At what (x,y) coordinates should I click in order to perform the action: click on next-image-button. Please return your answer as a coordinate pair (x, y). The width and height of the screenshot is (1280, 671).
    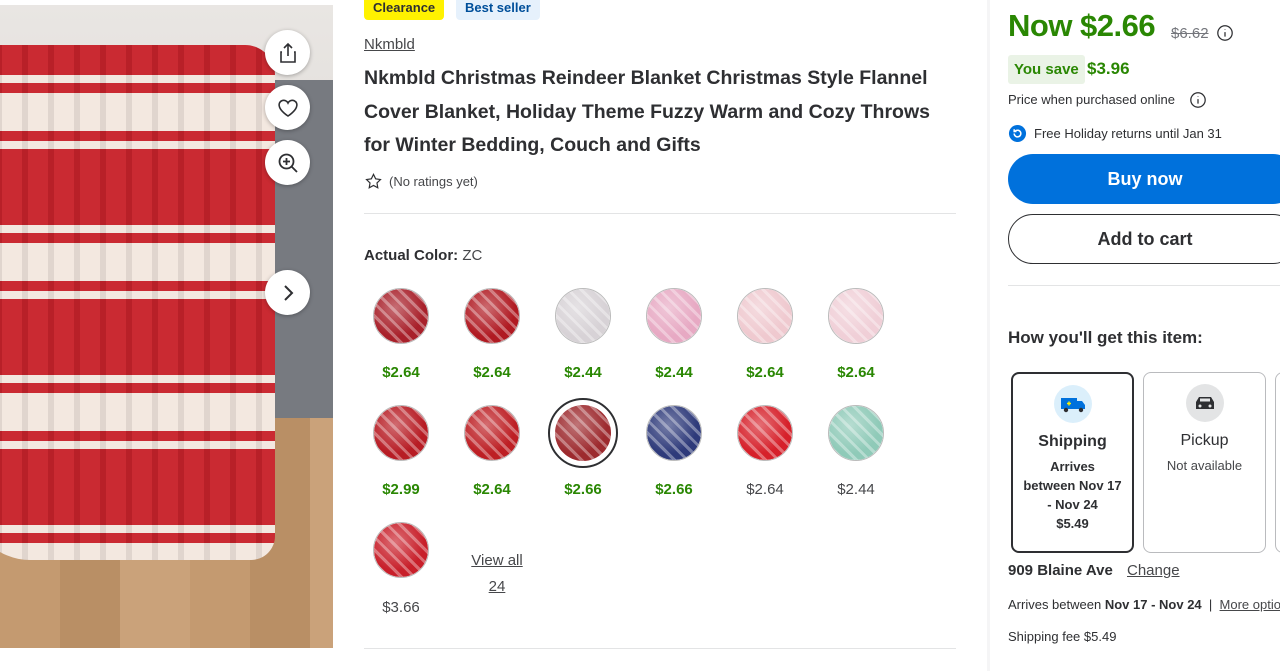
    Looking at the image, I should click on (287, 292).